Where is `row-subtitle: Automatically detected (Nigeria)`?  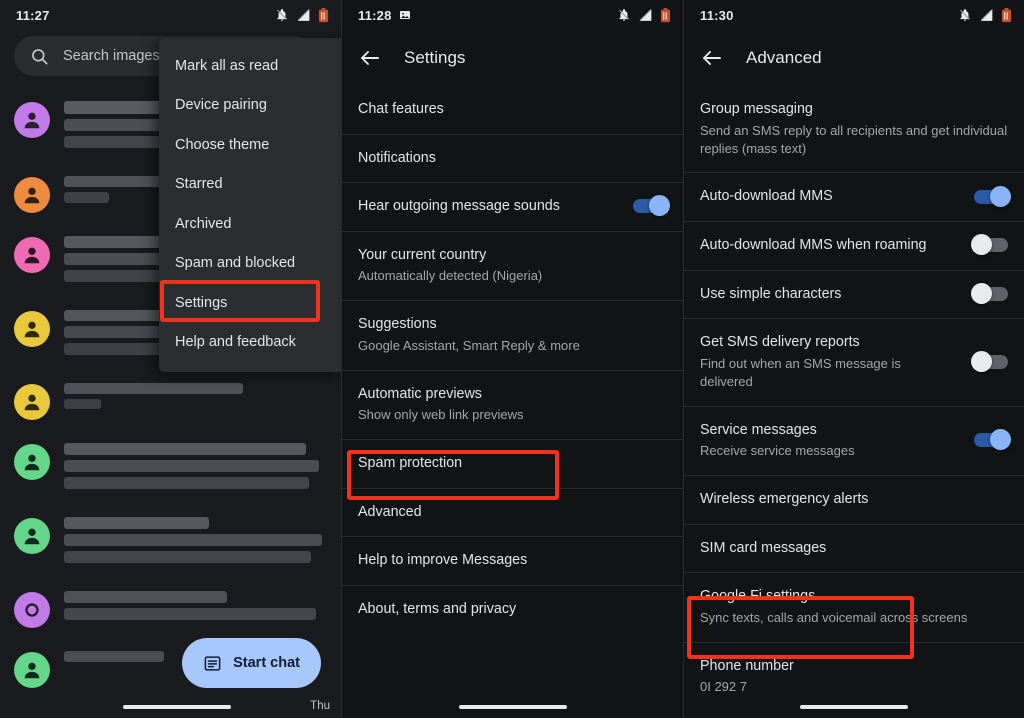 row-subtitle: Automatically detected (Nigeria) is located at coordinates (450, 276).